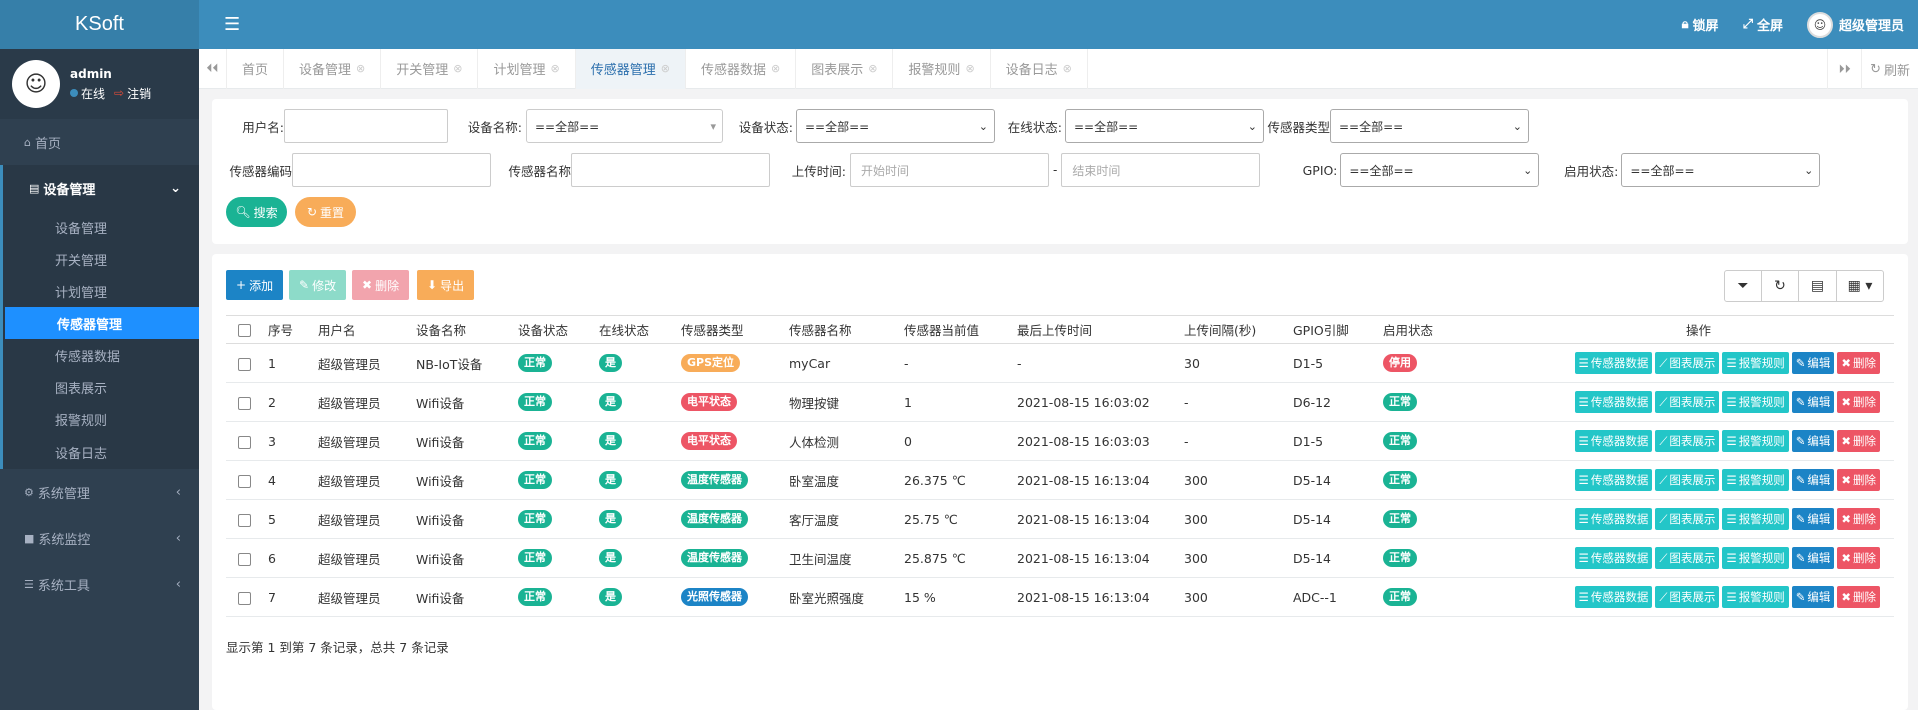 The width and height of the screenshot is (1918, 710). What do you see at coordinates (552, 329) in the screenshot?
I see `col-header: 设备状态` at bounding box center [552, 329].